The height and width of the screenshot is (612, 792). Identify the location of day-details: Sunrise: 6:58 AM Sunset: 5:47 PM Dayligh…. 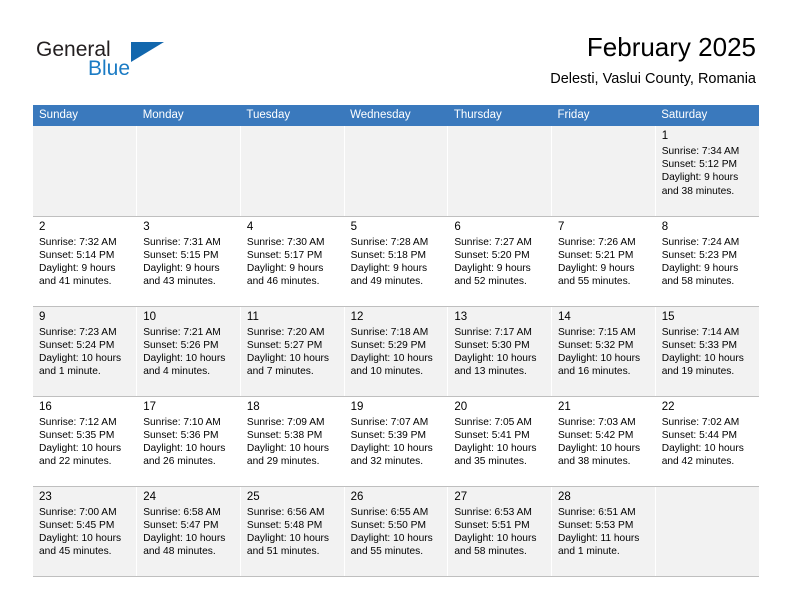
(189, 532).